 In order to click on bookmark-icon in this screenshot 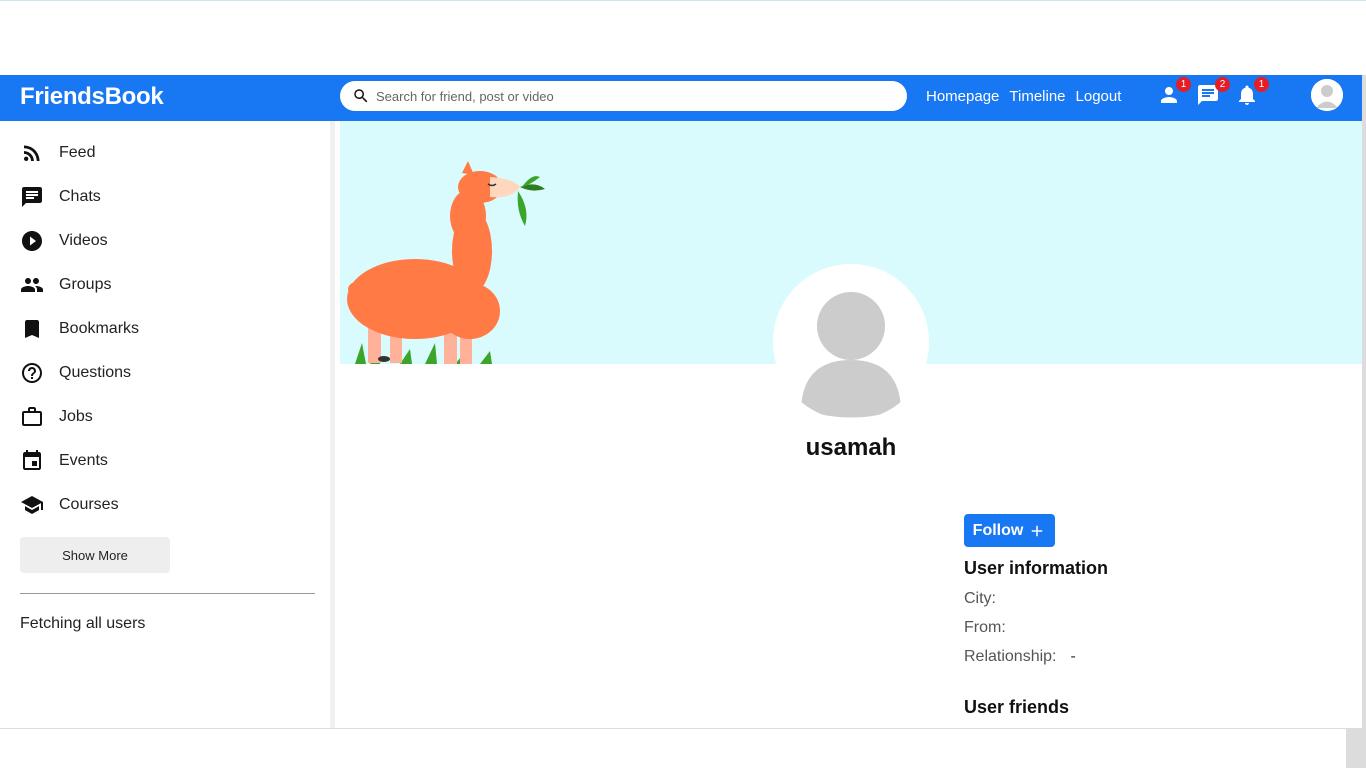, I will do `click(32, 329)`.